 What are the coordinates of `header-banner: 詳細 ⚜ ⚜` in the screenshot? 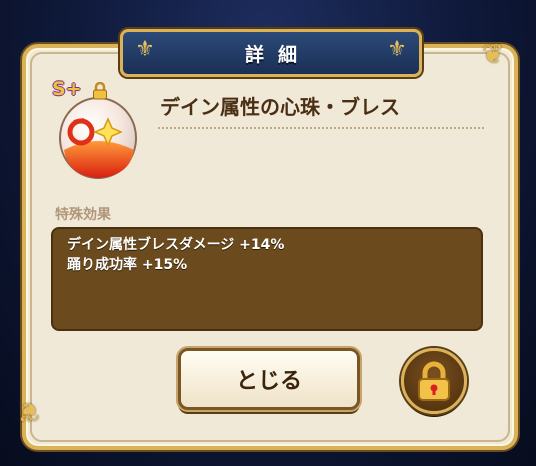 It's located at (271, 53).